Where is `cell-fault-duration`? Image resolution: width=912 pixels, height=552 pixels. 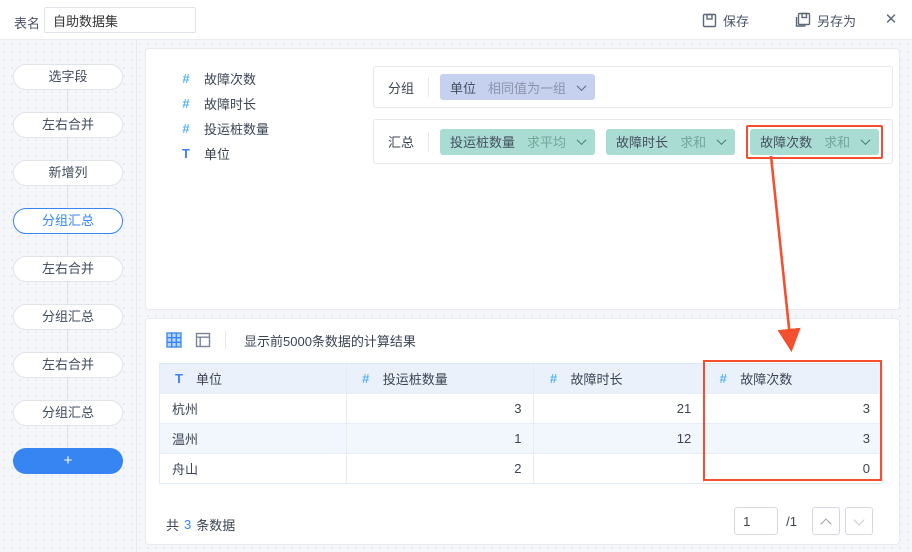 cell-fault-duration is located at coordinates (619, 468).